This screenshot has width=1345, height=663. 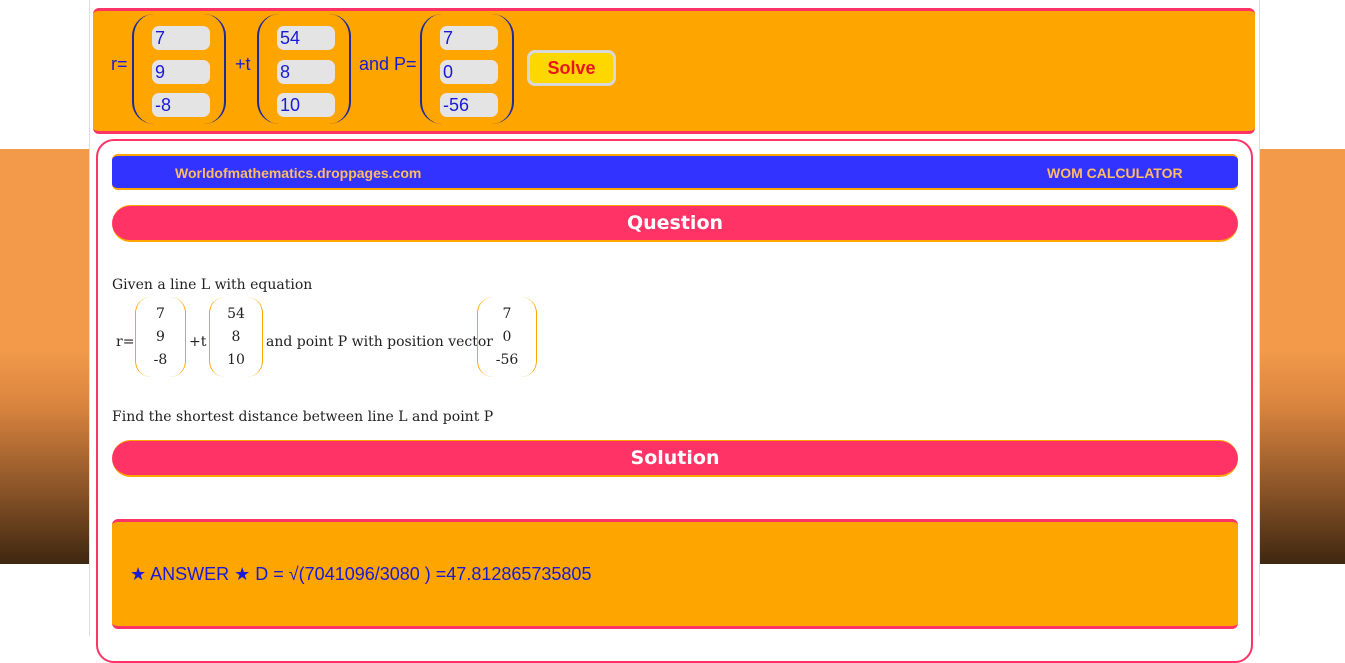 What do you see at coordinates (507, 360) in the screenshot?
I see `question-p-z: -56` at bounding box center [507, 360].